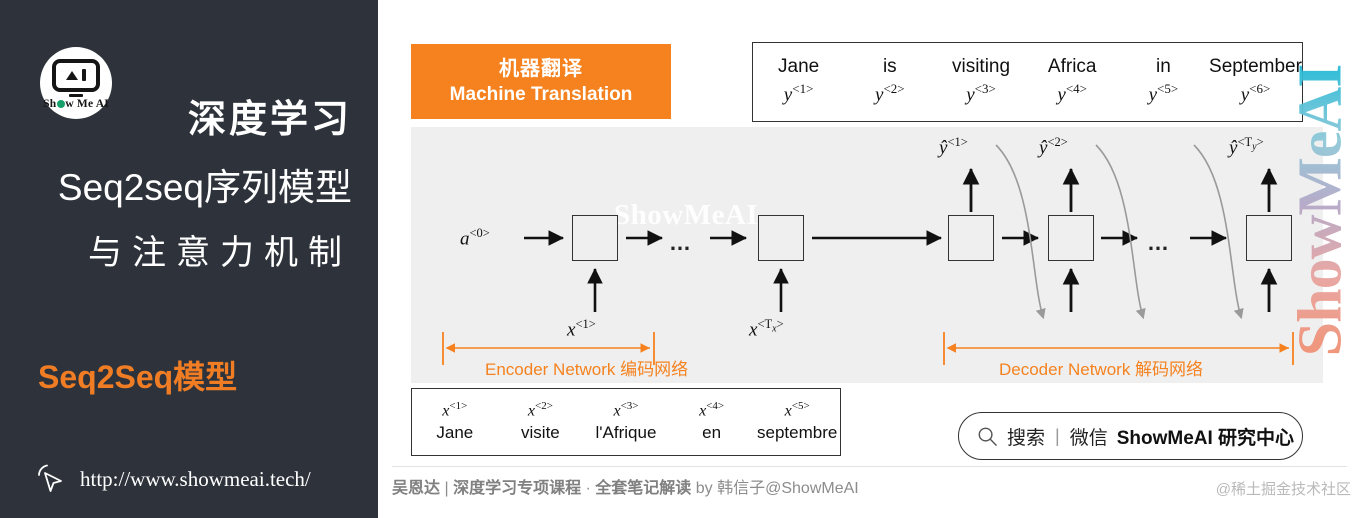 The width and height of the screenshot is (1361, 518). What do you see at coordinates (543, 406) in the screenshot?
I see `source-symbol-sup: <2>` at bounding box center [543, 406].